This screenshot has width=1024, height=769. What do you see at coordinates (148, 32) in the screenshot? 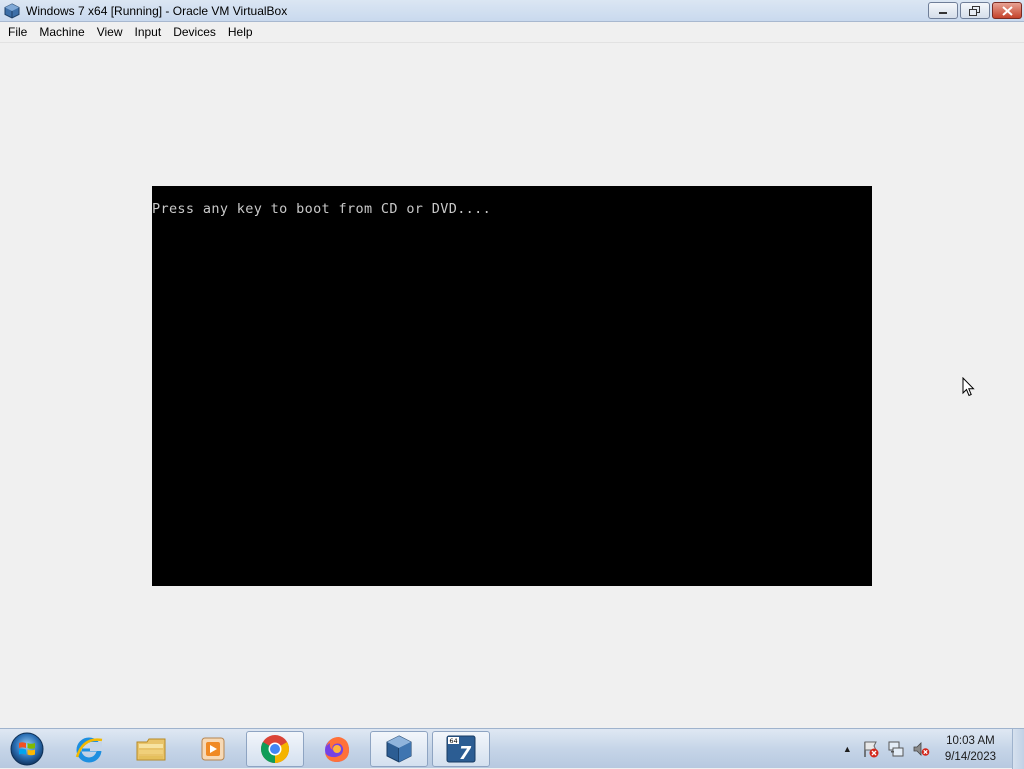
I see `menu-input: Input` at bounding box center [148, 32].